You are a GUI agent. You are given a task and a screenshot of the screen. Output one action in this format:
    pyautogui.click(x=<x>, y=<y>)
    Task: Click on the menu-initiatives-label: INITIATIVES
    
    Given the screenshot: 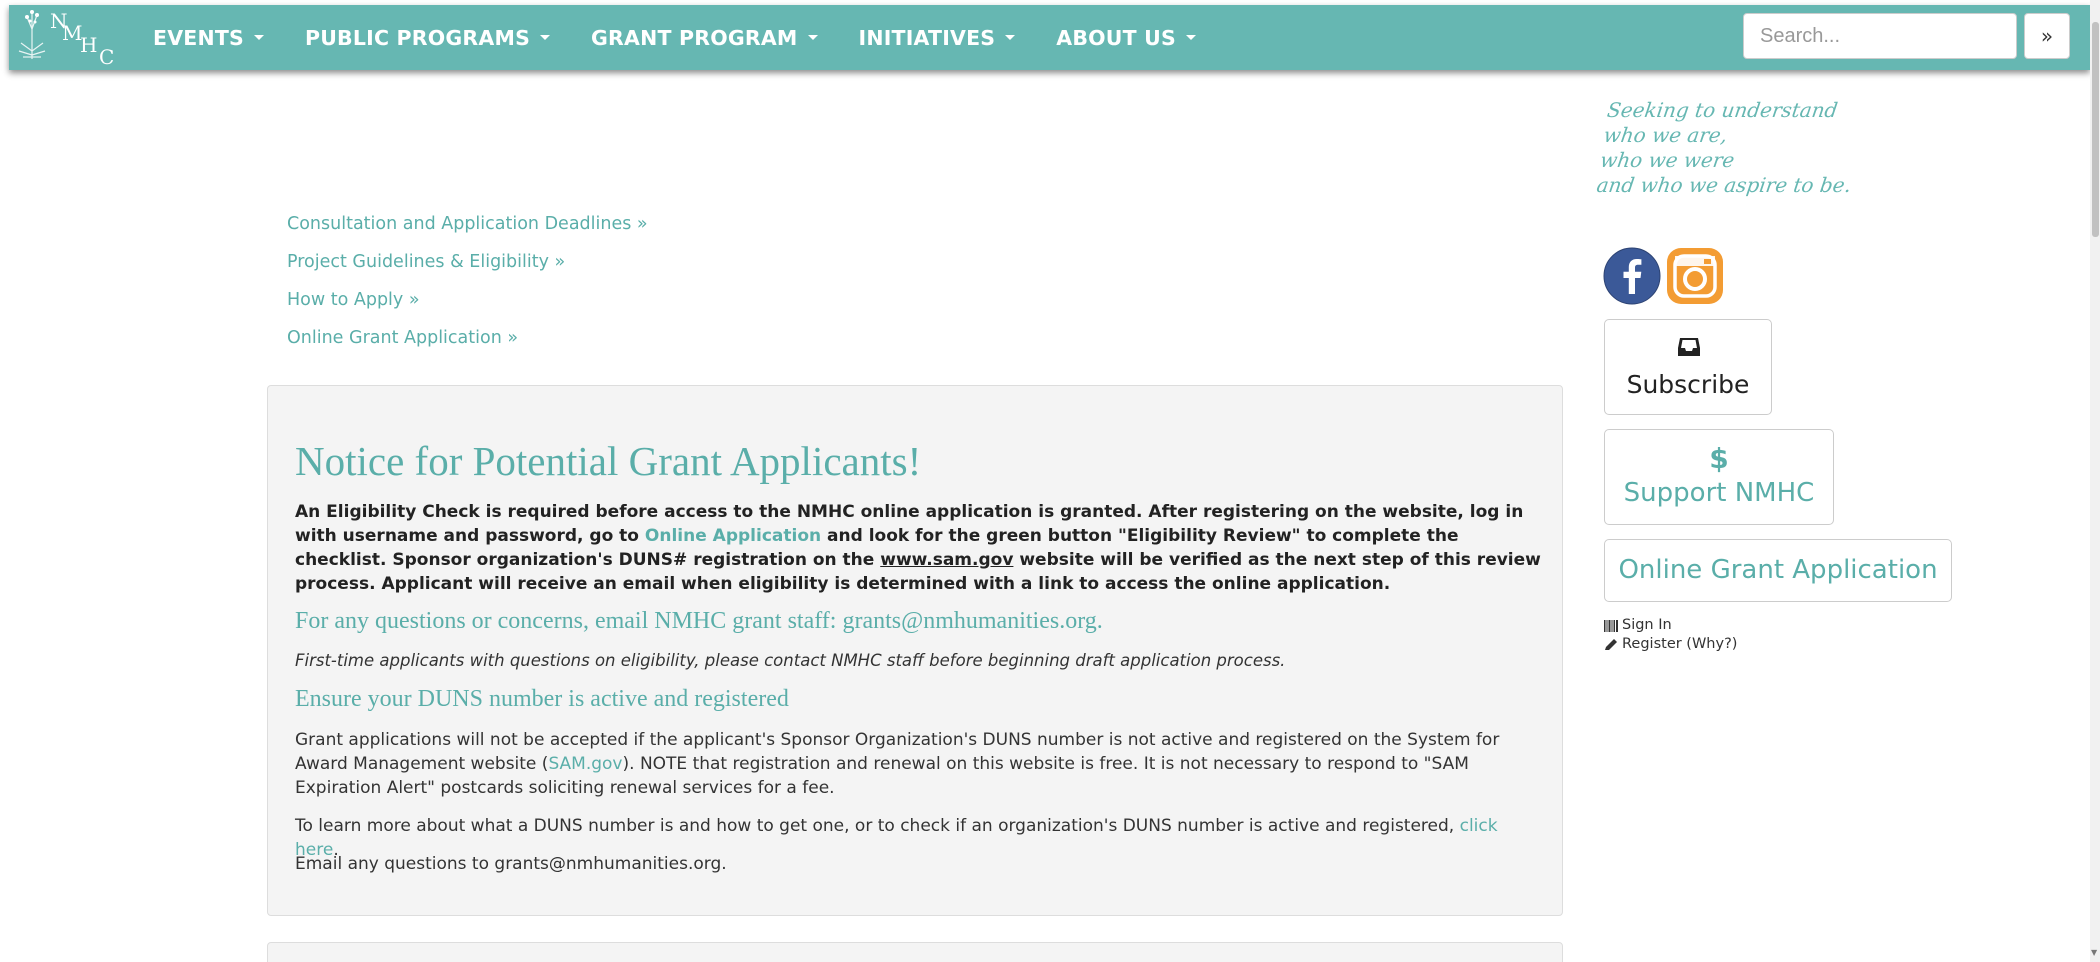 What is the action you would take?
    pyautogui.click(x=927, y=37)
    